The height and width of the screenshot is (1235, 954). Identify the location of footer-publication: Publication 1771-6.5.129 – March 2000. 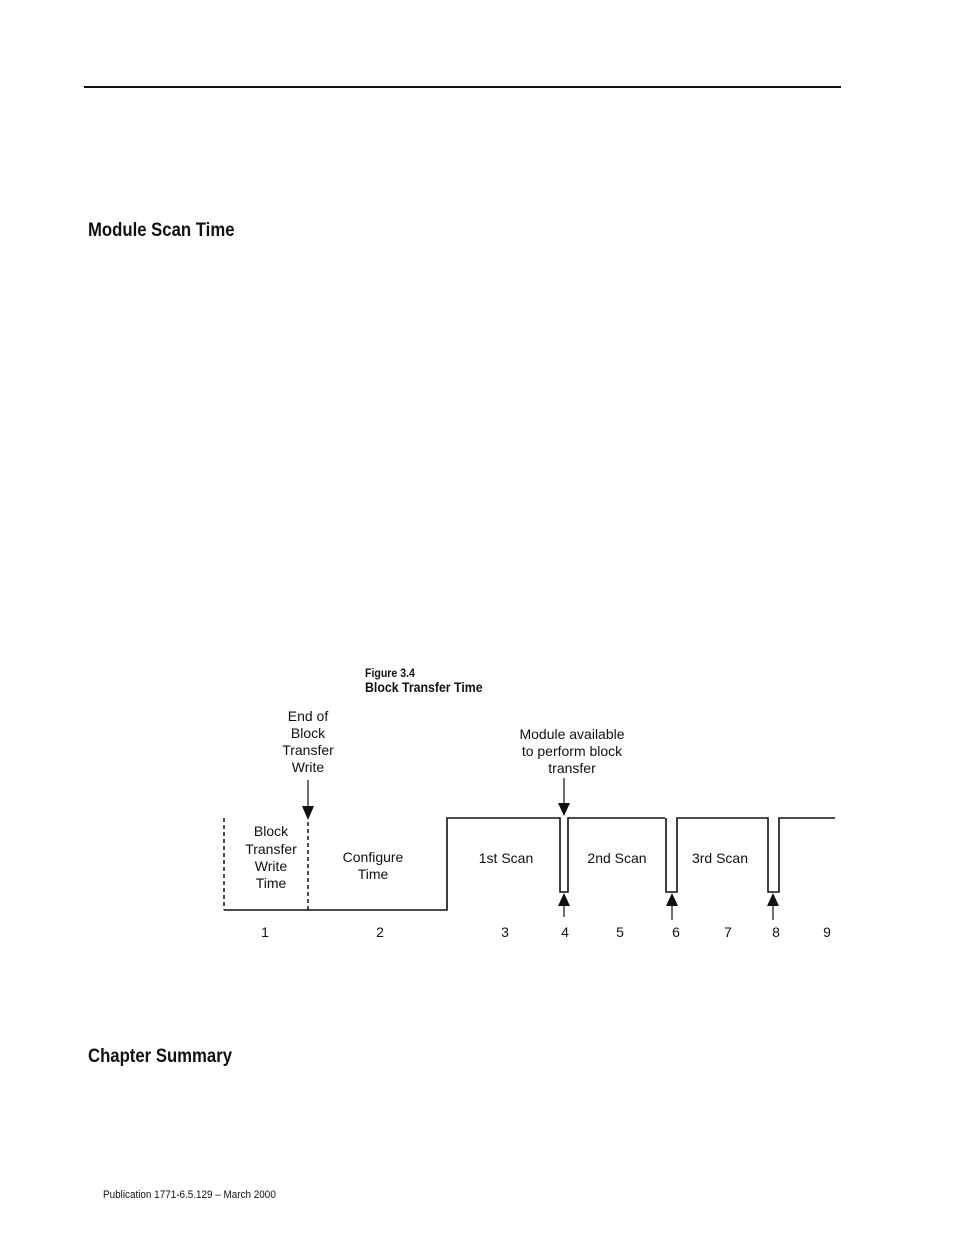
(189, 1195).